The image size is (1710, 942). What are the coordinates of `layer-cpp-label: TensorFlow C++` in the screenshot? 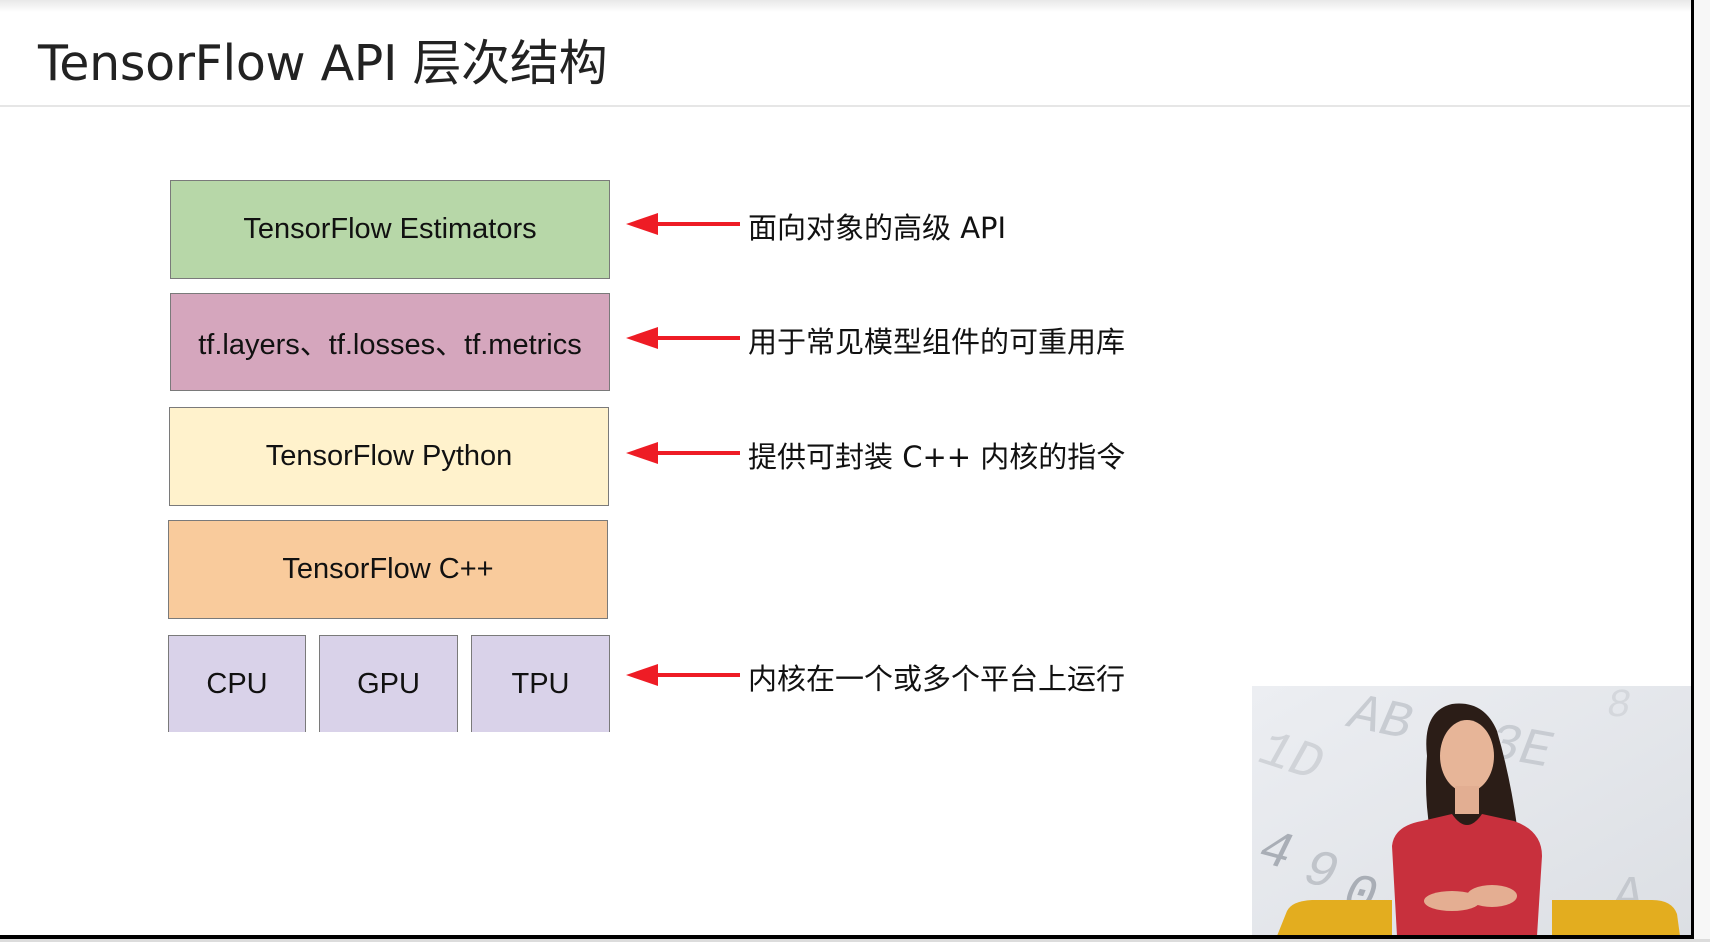 It's located at (388, 569).